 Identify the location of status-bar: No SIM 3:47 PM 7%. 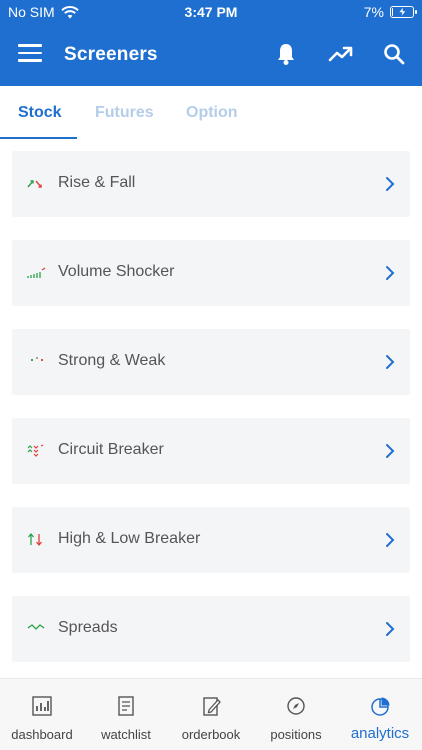
(211, 13).